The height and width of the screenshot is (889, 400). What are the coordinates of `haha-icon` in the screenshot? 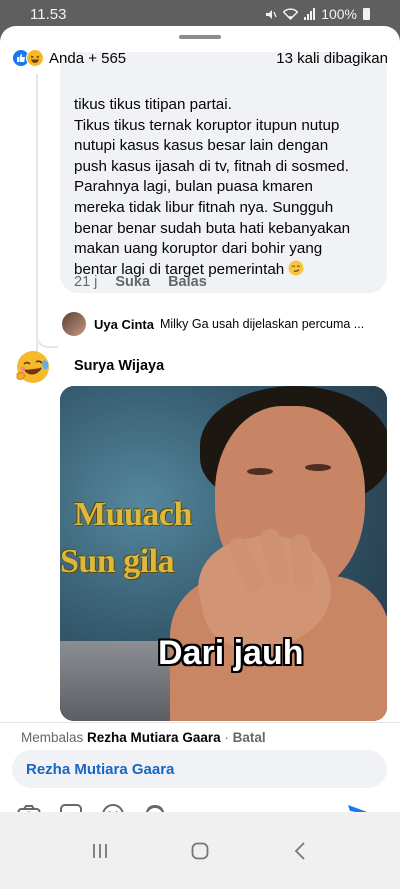 It's located at (35, 58).